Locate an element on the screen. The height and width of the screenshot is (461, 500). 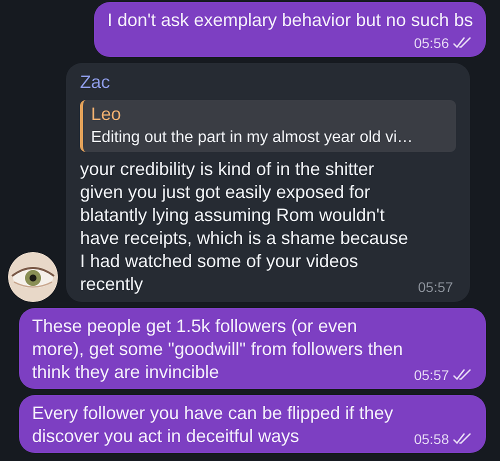
message-text: These people get 1.5k followers (or even more), get some "goodwill" from followers then think they are invincible is located at coordinates (218, 349).